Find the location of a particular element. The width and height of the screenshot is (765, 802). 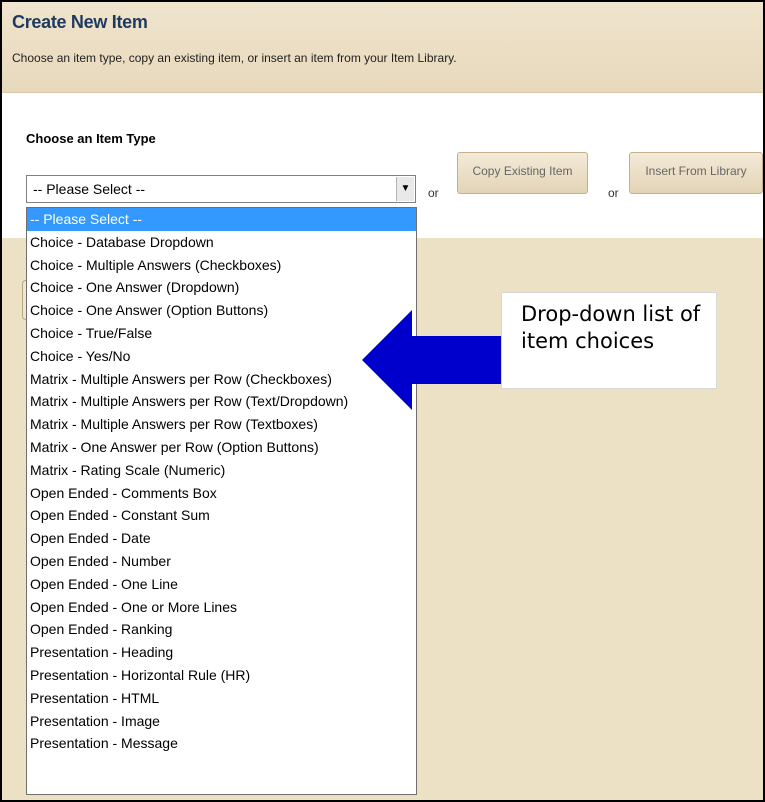

dropdown-option: Choice - Yes/No is located at coordinates (221, 356).